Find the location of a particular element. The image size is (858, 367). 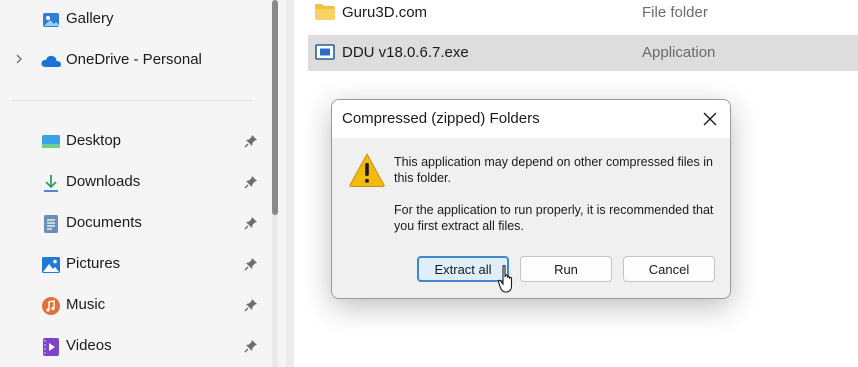

dialog-title: Compressed (zipped) Folders is located at coordinates (441, 118).